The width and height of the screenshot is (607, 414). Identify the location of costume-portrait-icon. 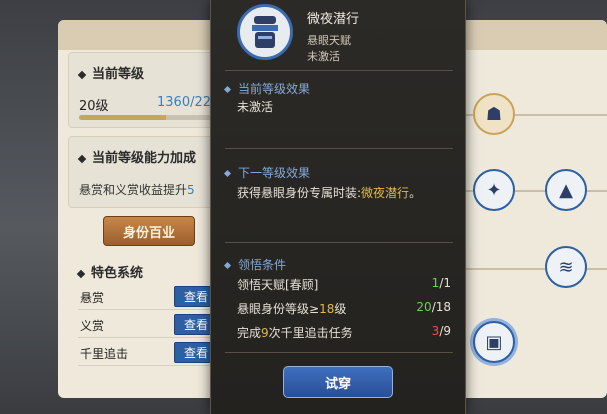
(265, 32).